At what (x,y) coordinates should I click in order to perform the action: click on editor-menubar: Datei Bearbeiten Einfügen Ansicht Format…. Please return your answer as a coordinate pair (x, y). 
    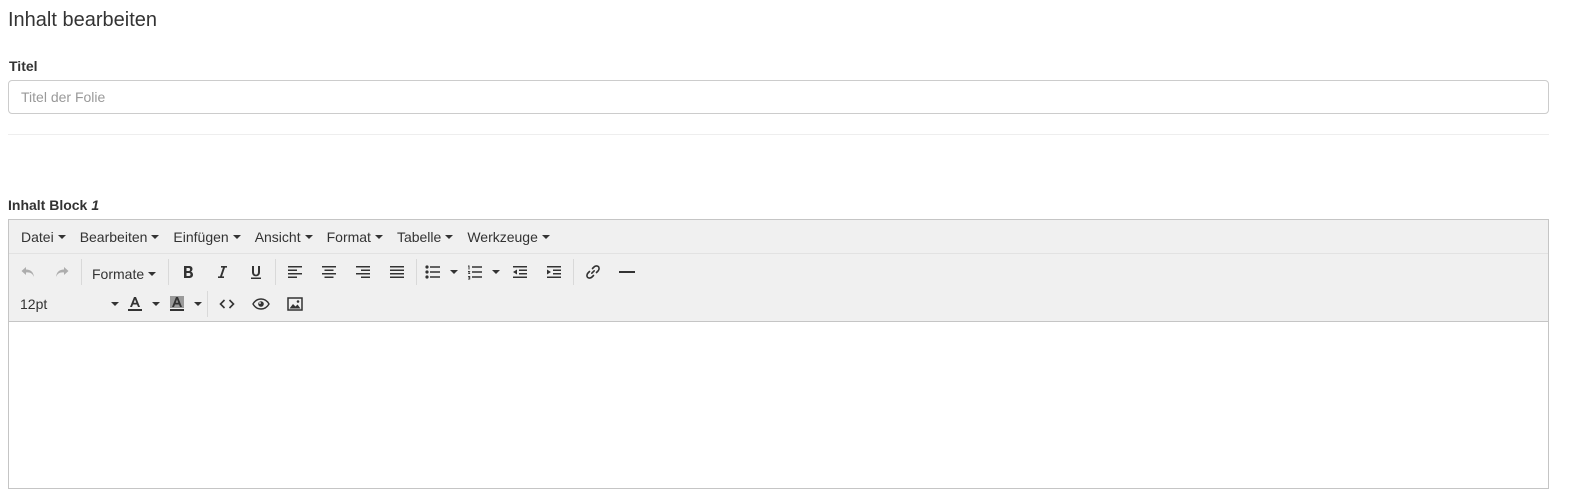
    Looking at the image, I should click on (778, 237).